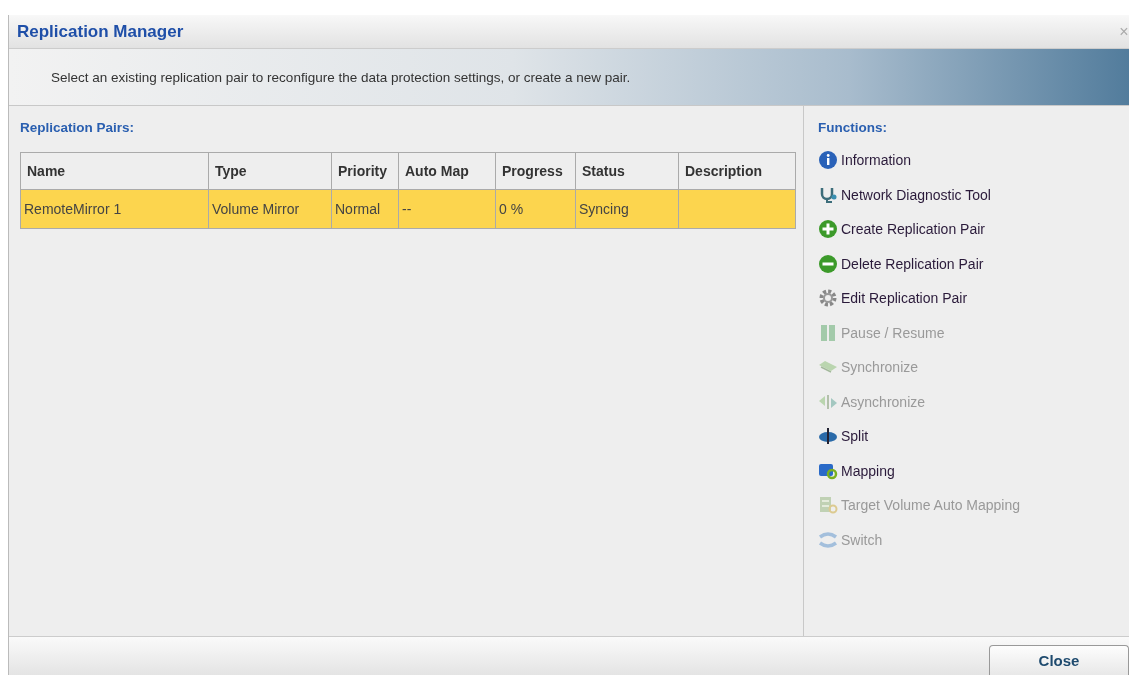 This screenshot has height=675, width=1129. What do you see at coordinates (828, 539) in the screenshot?
I see `swap-icon` at bounding box center [828, 539].